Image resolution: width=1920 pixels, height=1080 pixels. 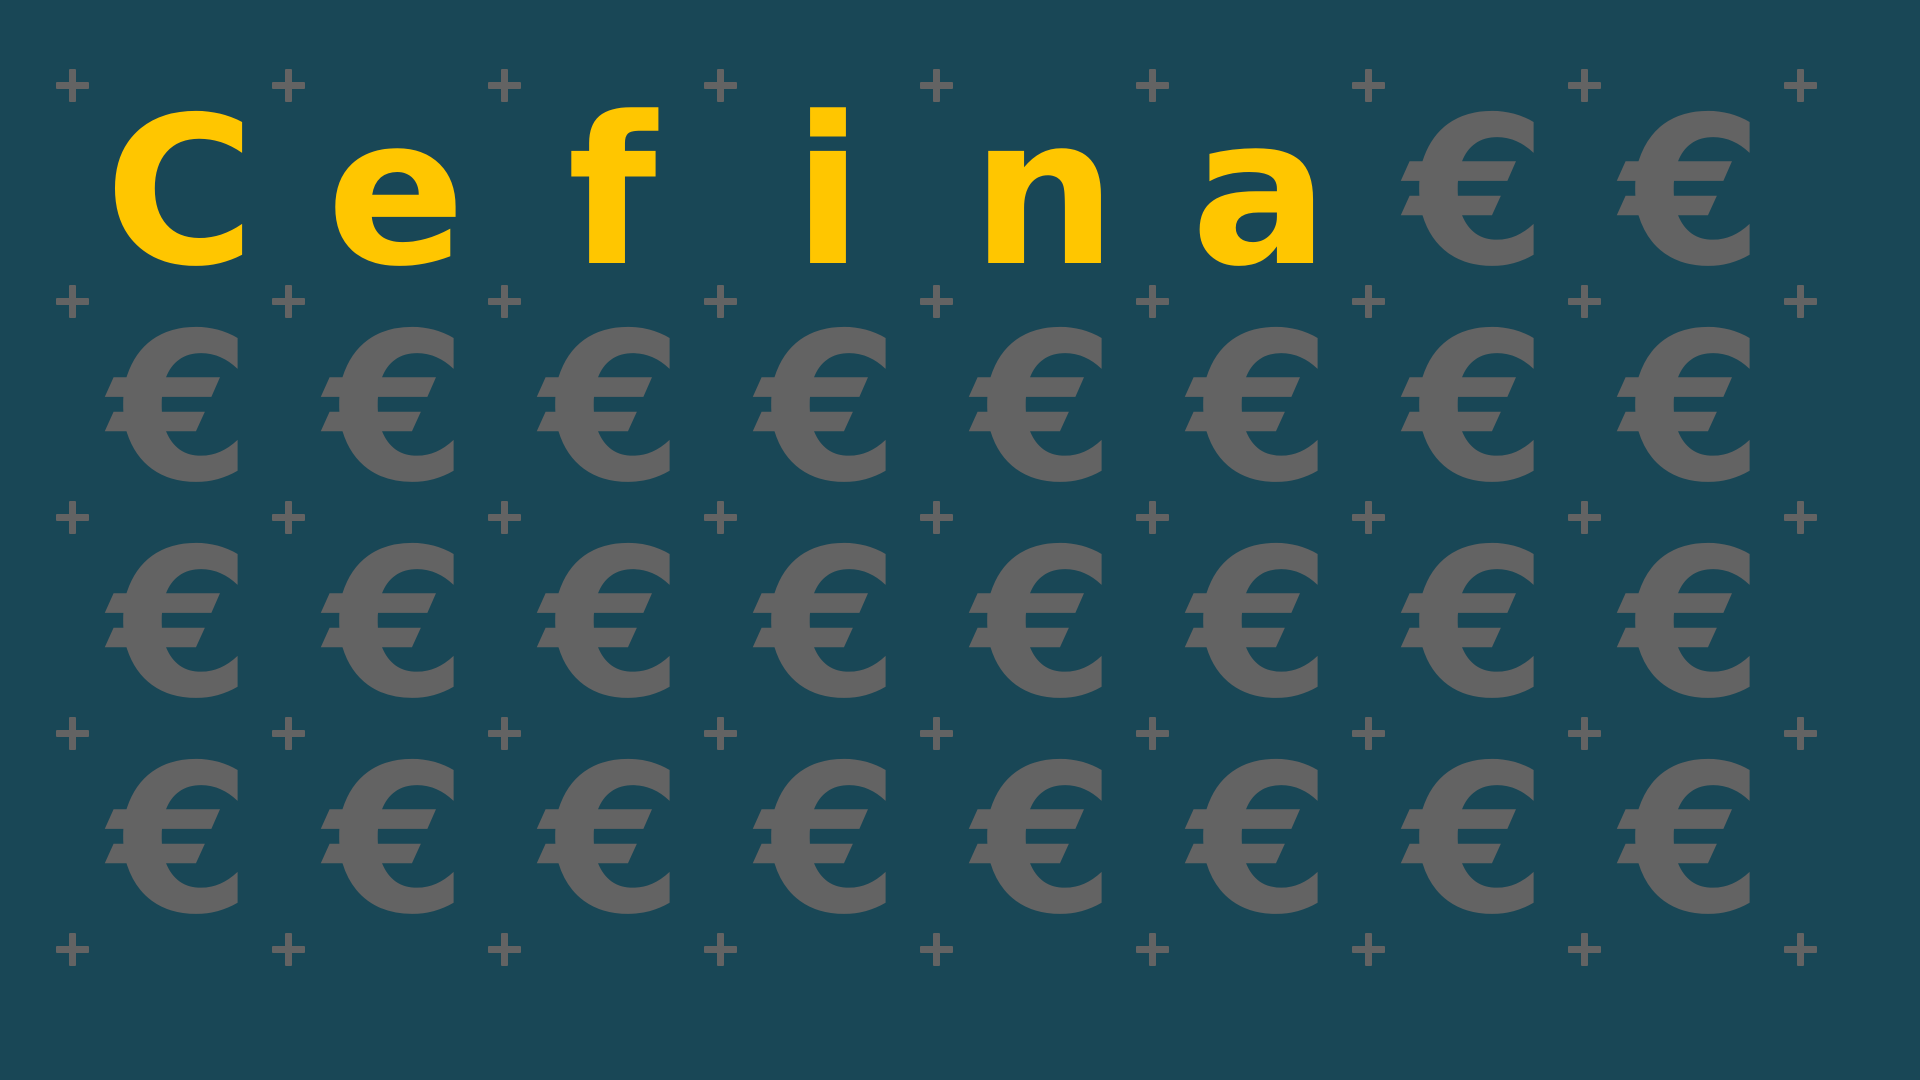 I want to click on title-letter: f, so click(x=612, y=193).